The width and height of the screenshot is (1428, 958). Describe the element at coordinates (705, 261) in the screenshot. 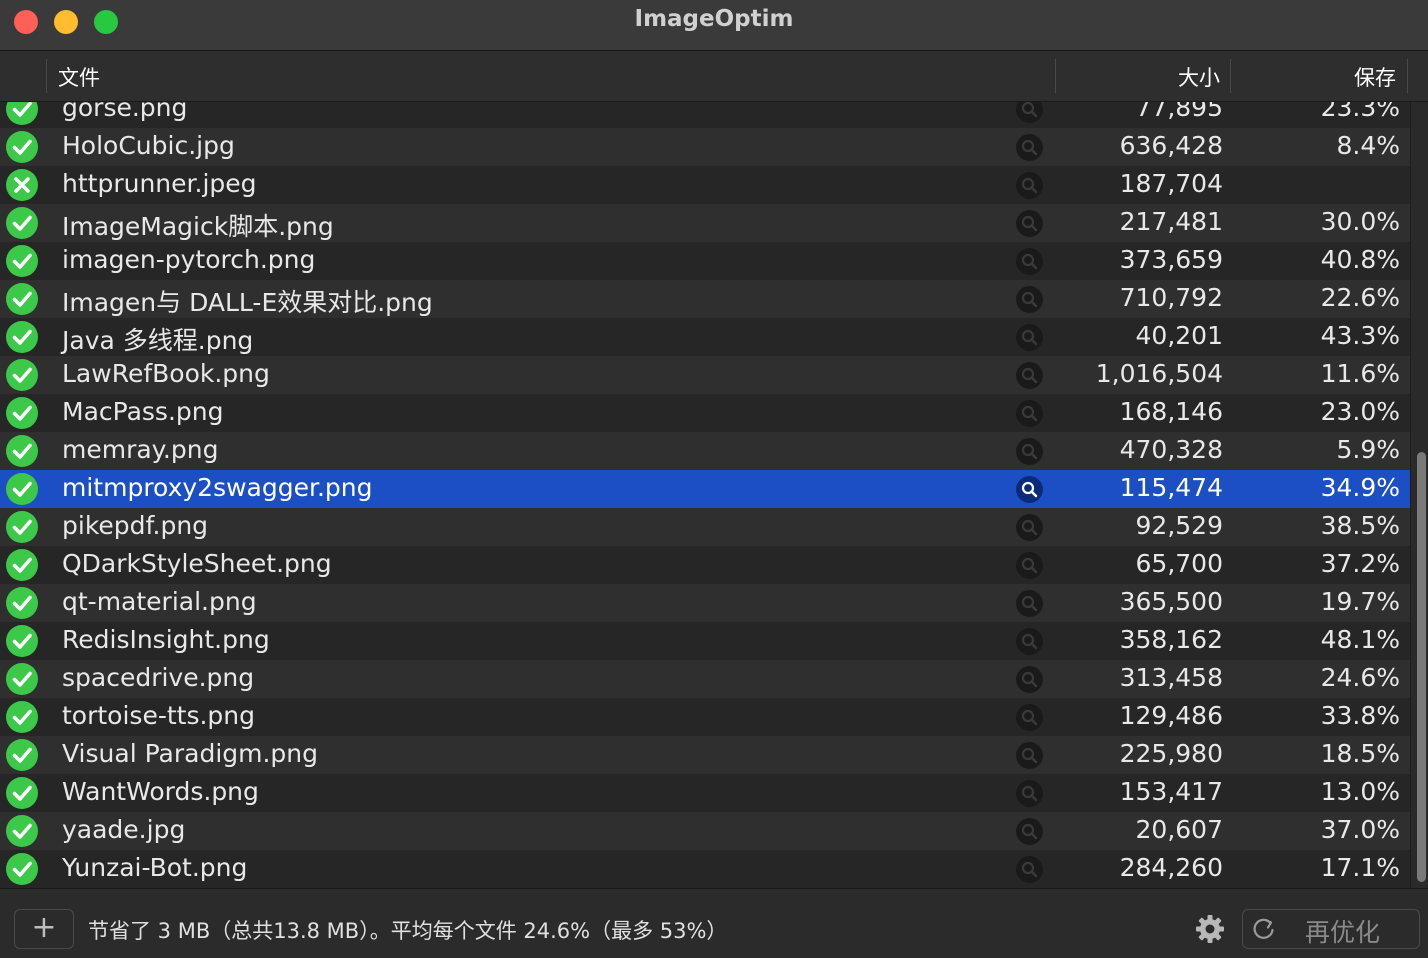

I see `table-row: imagen-pytorch.png 373,659 40.8%` at that location.